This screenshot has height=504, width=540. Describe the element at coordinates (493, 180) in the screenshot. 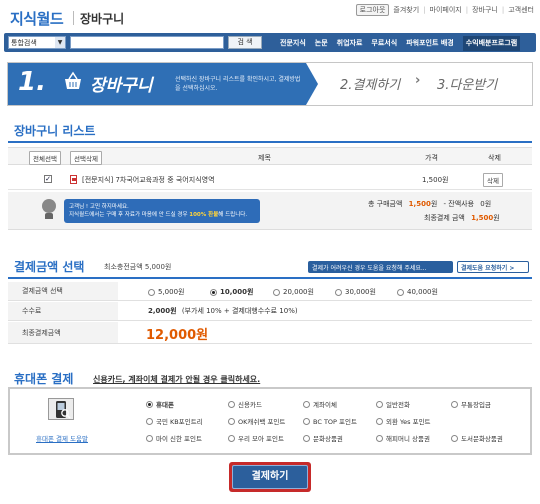

I see `delete-item-button: 삭제` at that location.